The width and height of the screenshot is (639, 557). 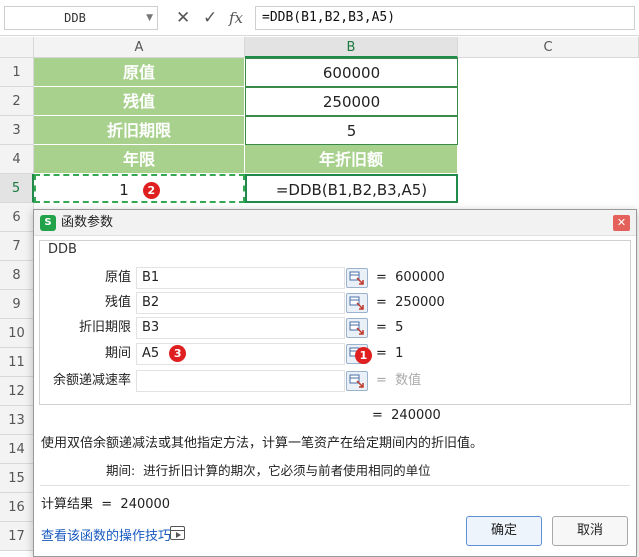 I want to click on close-icon: ✕, so click(x=621, y=223).